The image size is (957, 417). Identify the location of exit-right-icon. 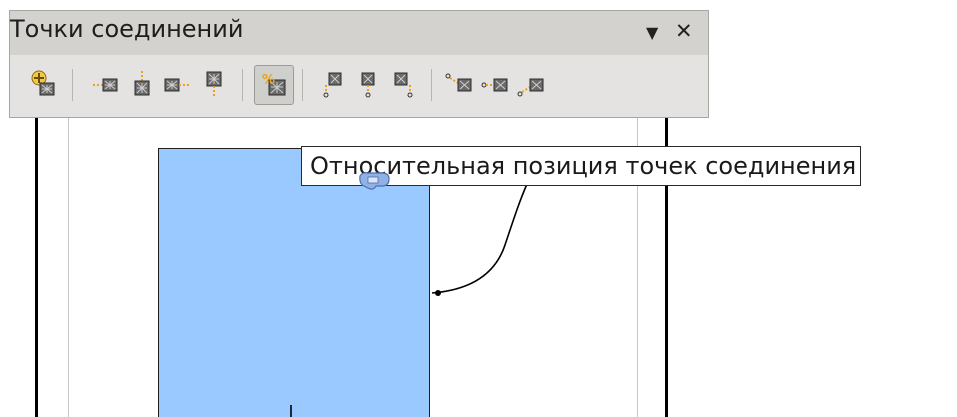
(178, 85).